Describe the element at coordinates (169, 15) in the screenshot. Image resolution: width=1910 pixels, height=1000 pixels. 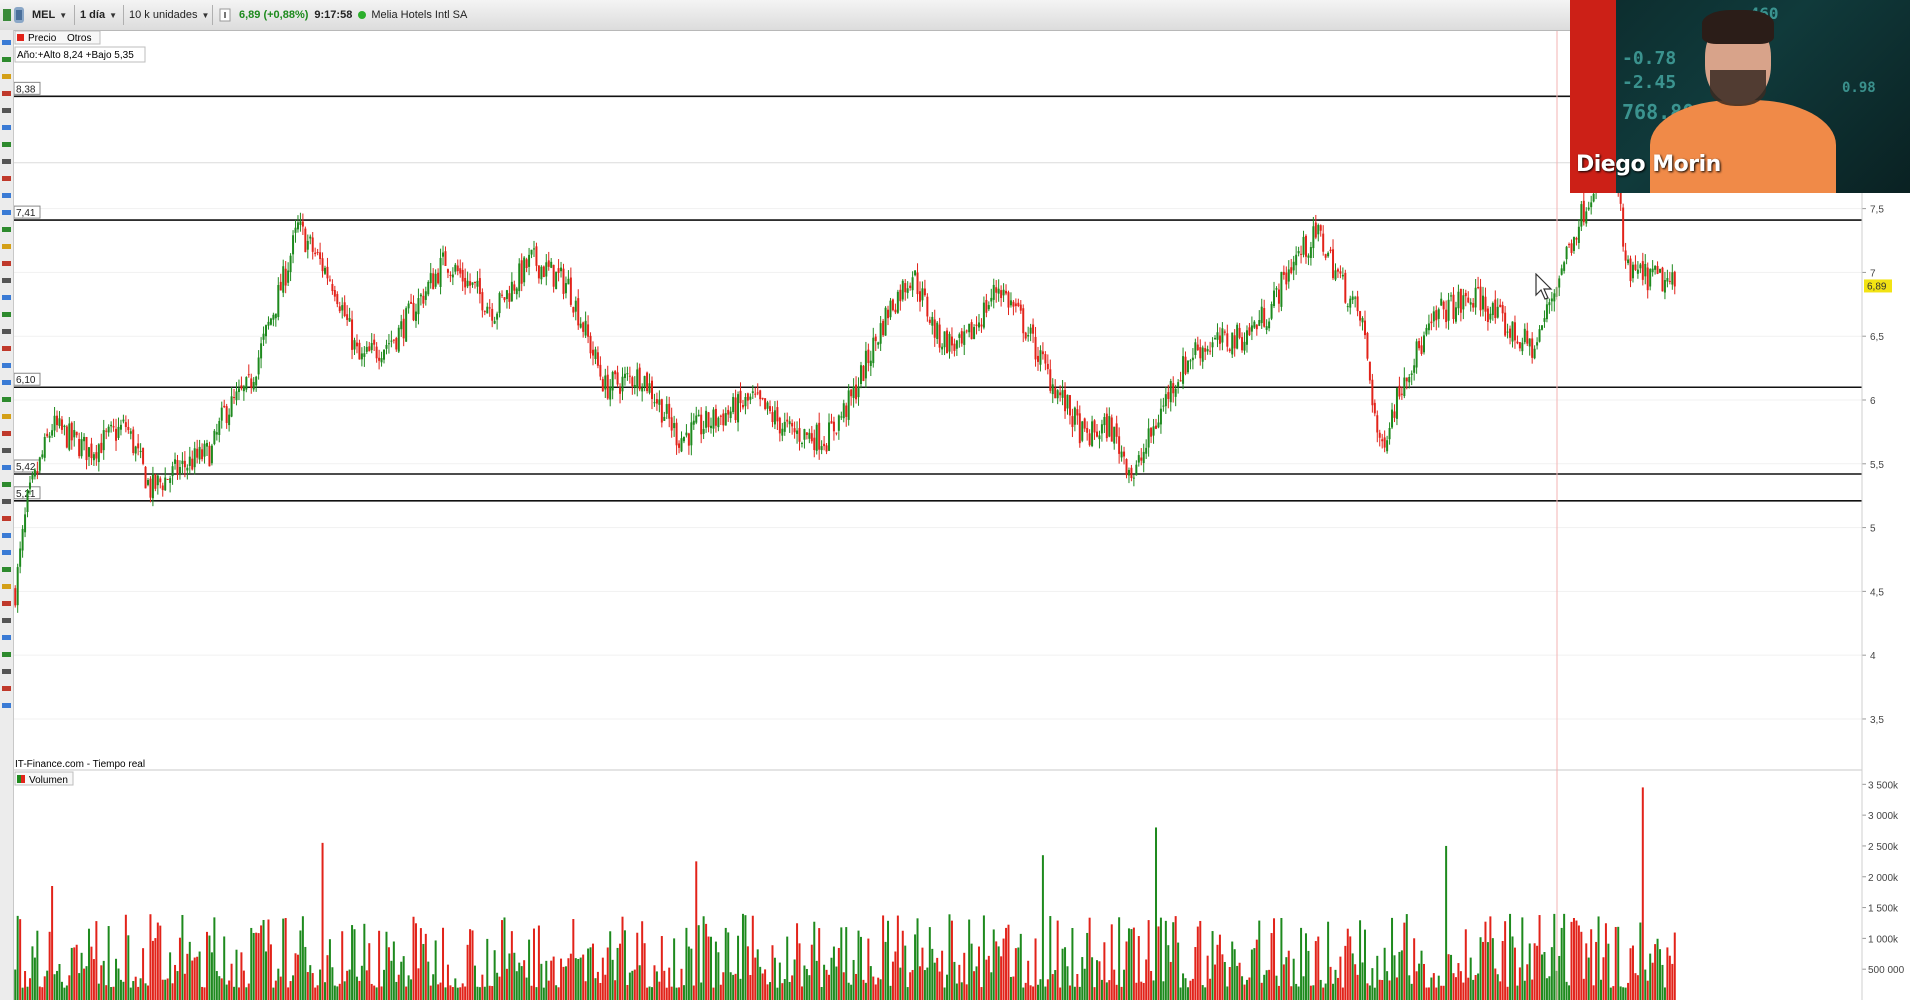
I see `units-selector: 10 k unidades ▼` at that location.